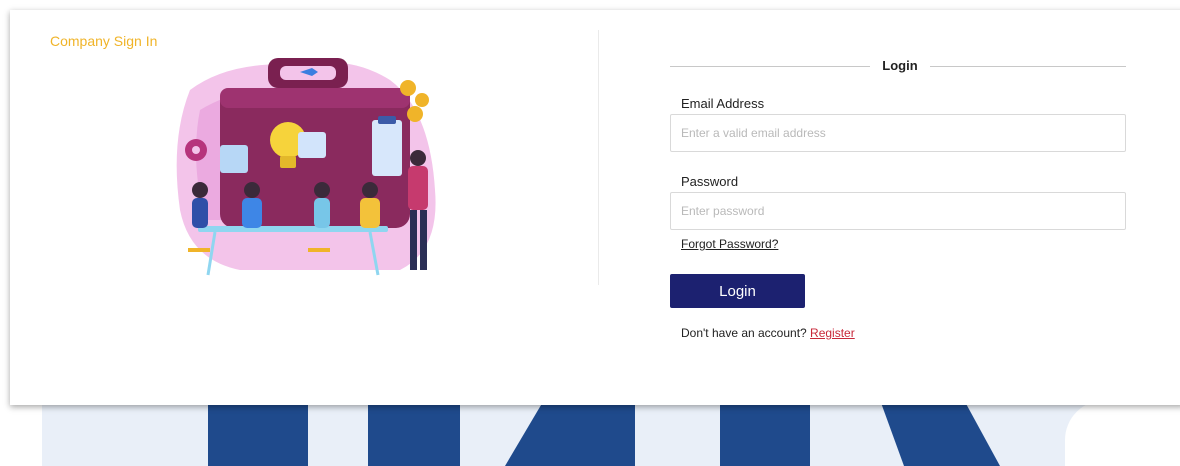 Image resolution: width=1180 pixels, height=466 pixels. What do you see at coordinates (898, 133) in the screenshot?
I see `email-input` at bounding box center [898, 133].